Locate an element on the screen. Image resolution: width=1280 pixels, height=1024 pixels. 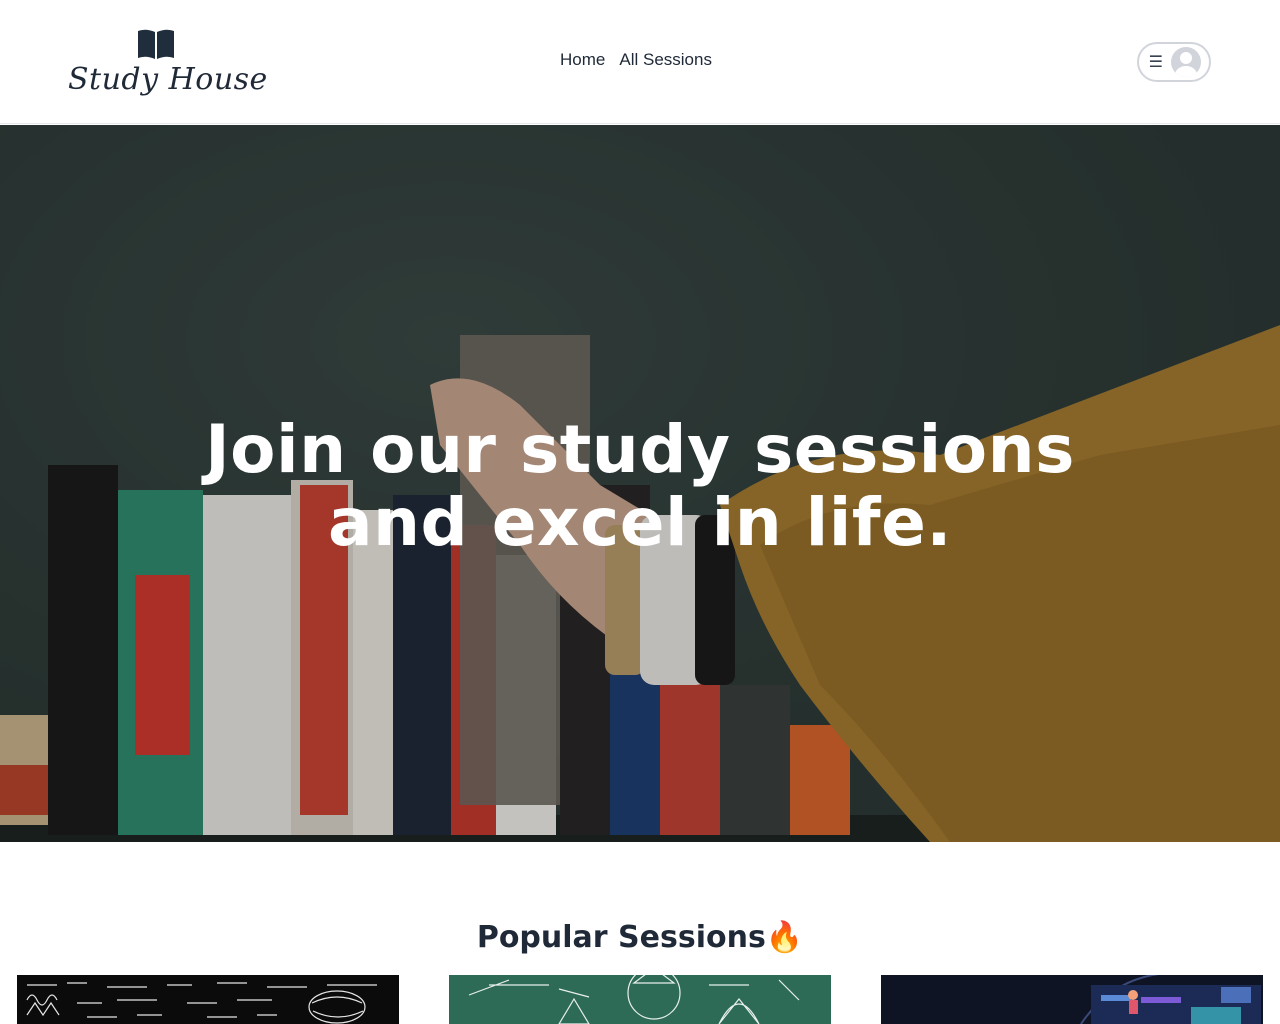
geometry-chalkboard-image is located at coordinates (634, 999).